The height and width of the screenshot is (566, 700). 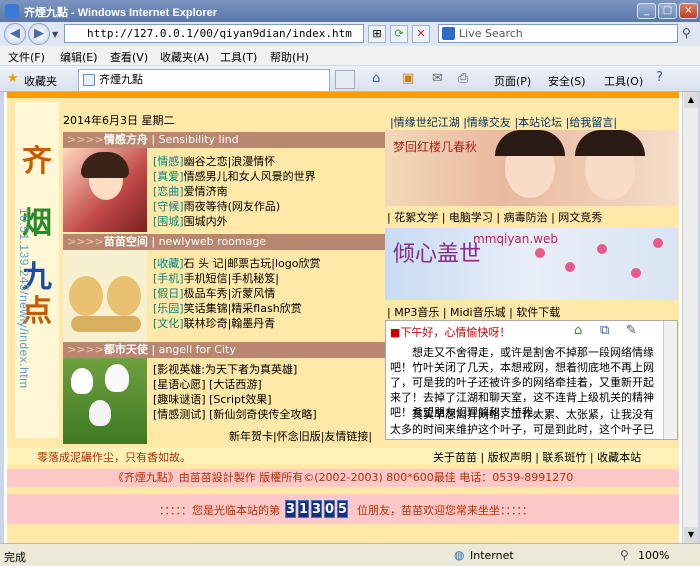 What do you see at coordinates (567, 81) in the screenshot?
I see `safety-menu: 安全(S)` at bounding box center [567, 81].